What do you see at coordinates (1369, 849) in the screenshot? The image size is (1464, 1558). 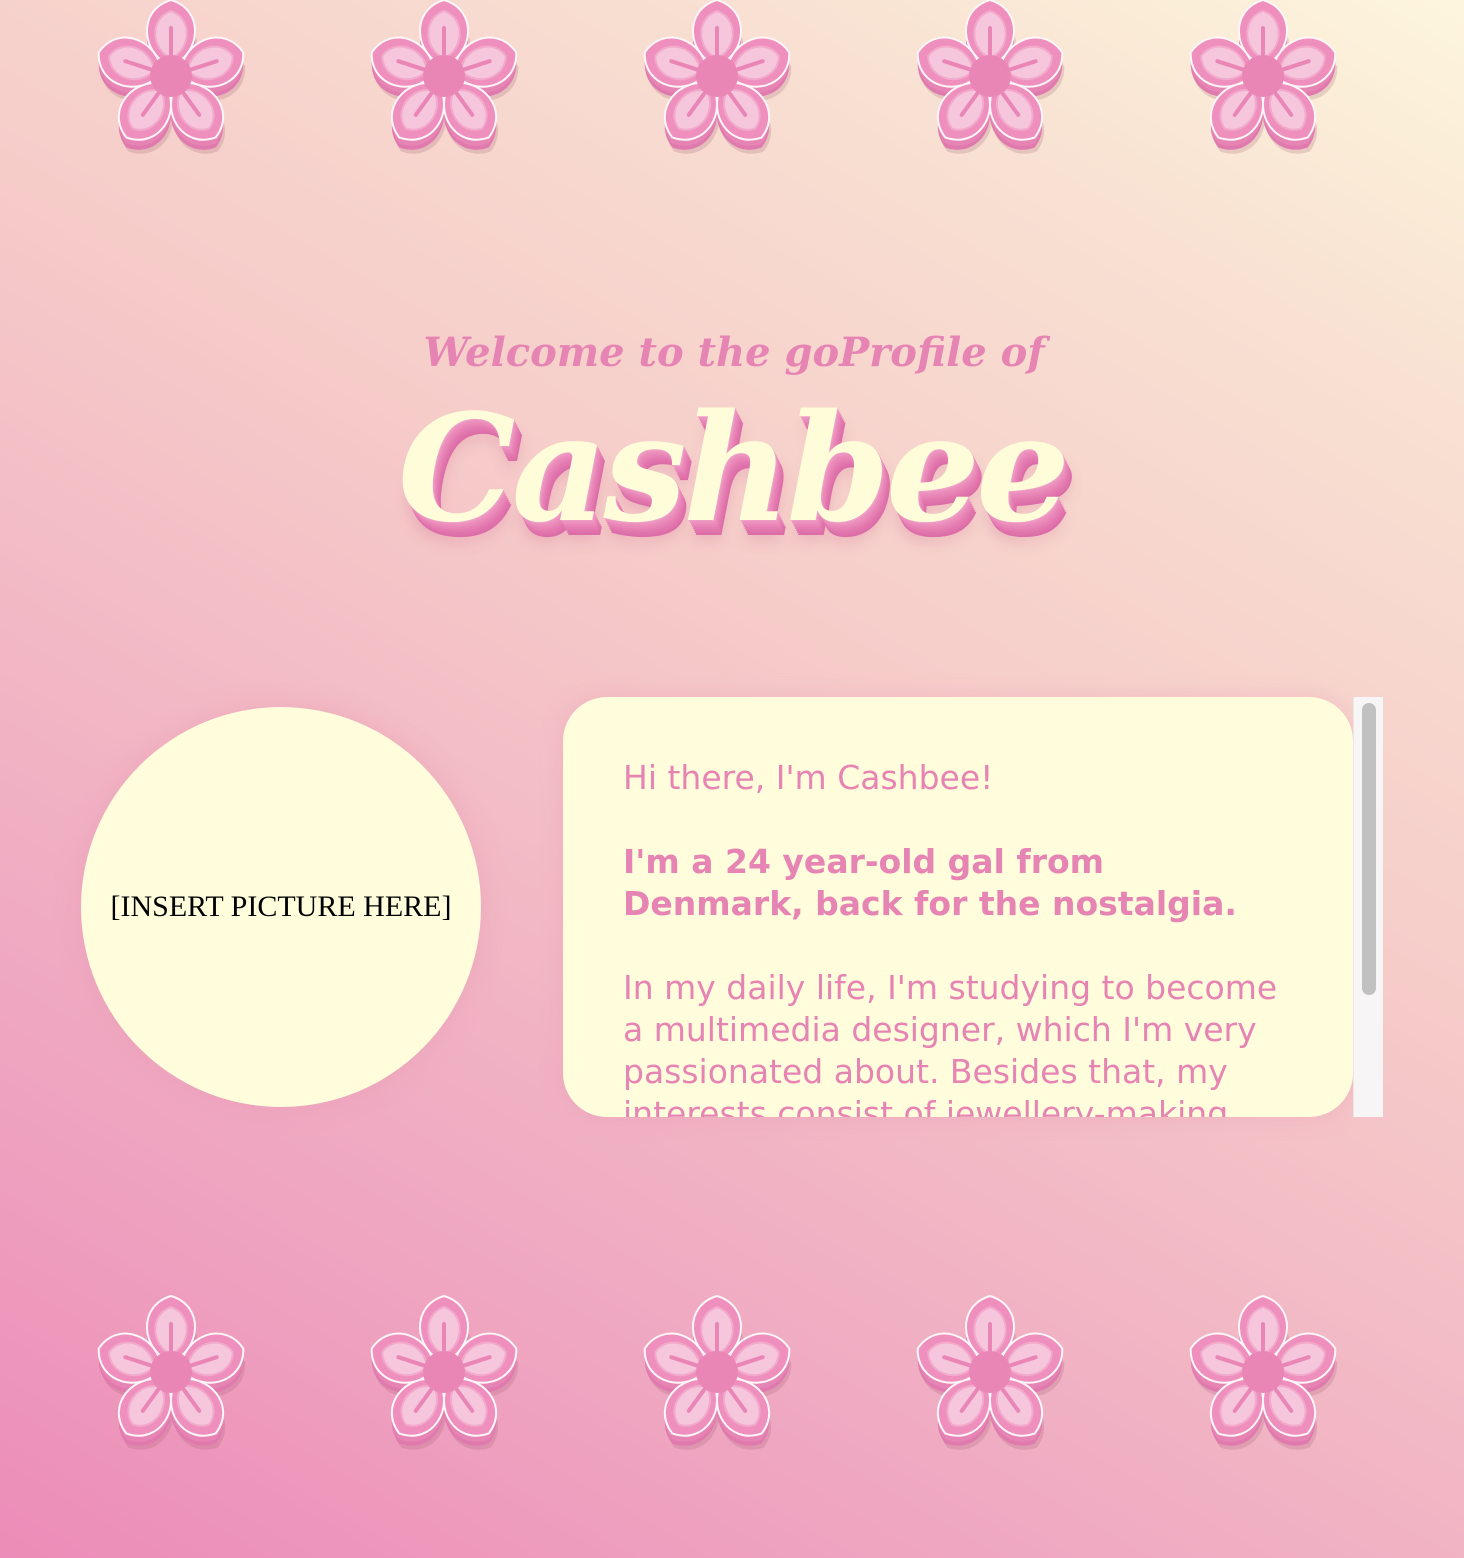 I see `bio-scrollbar-thumb` at bounding box center [1369, 849].